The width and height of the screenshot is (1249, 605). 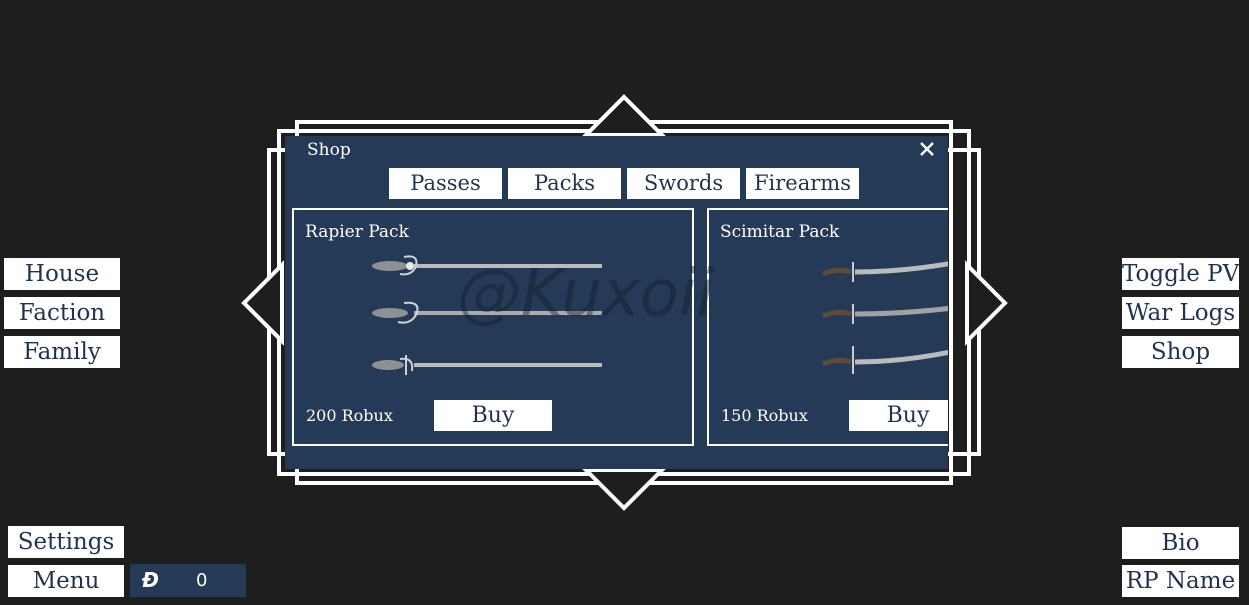 I want to click on scimitar-buy-button: Buy, so click(x=898, y=415).